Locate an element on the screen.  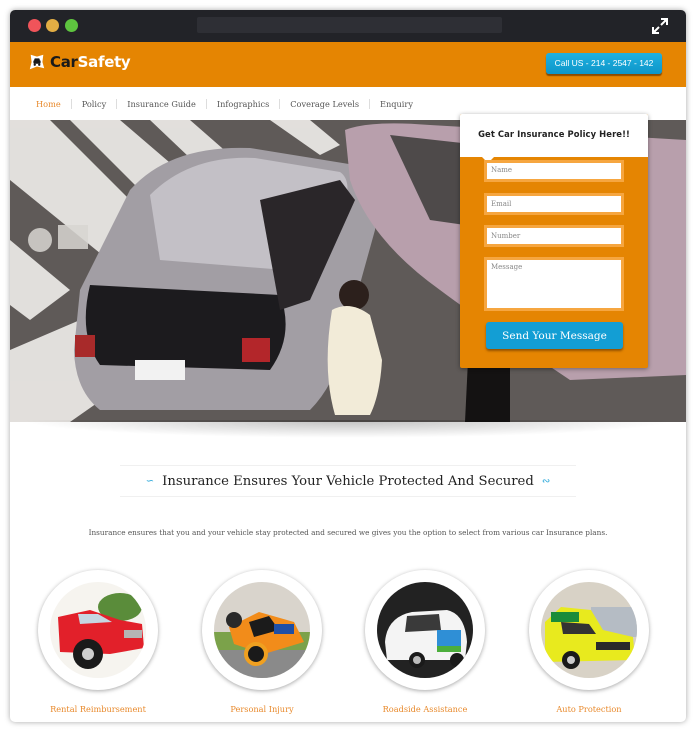
nav-item-coverage-levels: Coverage Levels is located at coordinates (324, 104).